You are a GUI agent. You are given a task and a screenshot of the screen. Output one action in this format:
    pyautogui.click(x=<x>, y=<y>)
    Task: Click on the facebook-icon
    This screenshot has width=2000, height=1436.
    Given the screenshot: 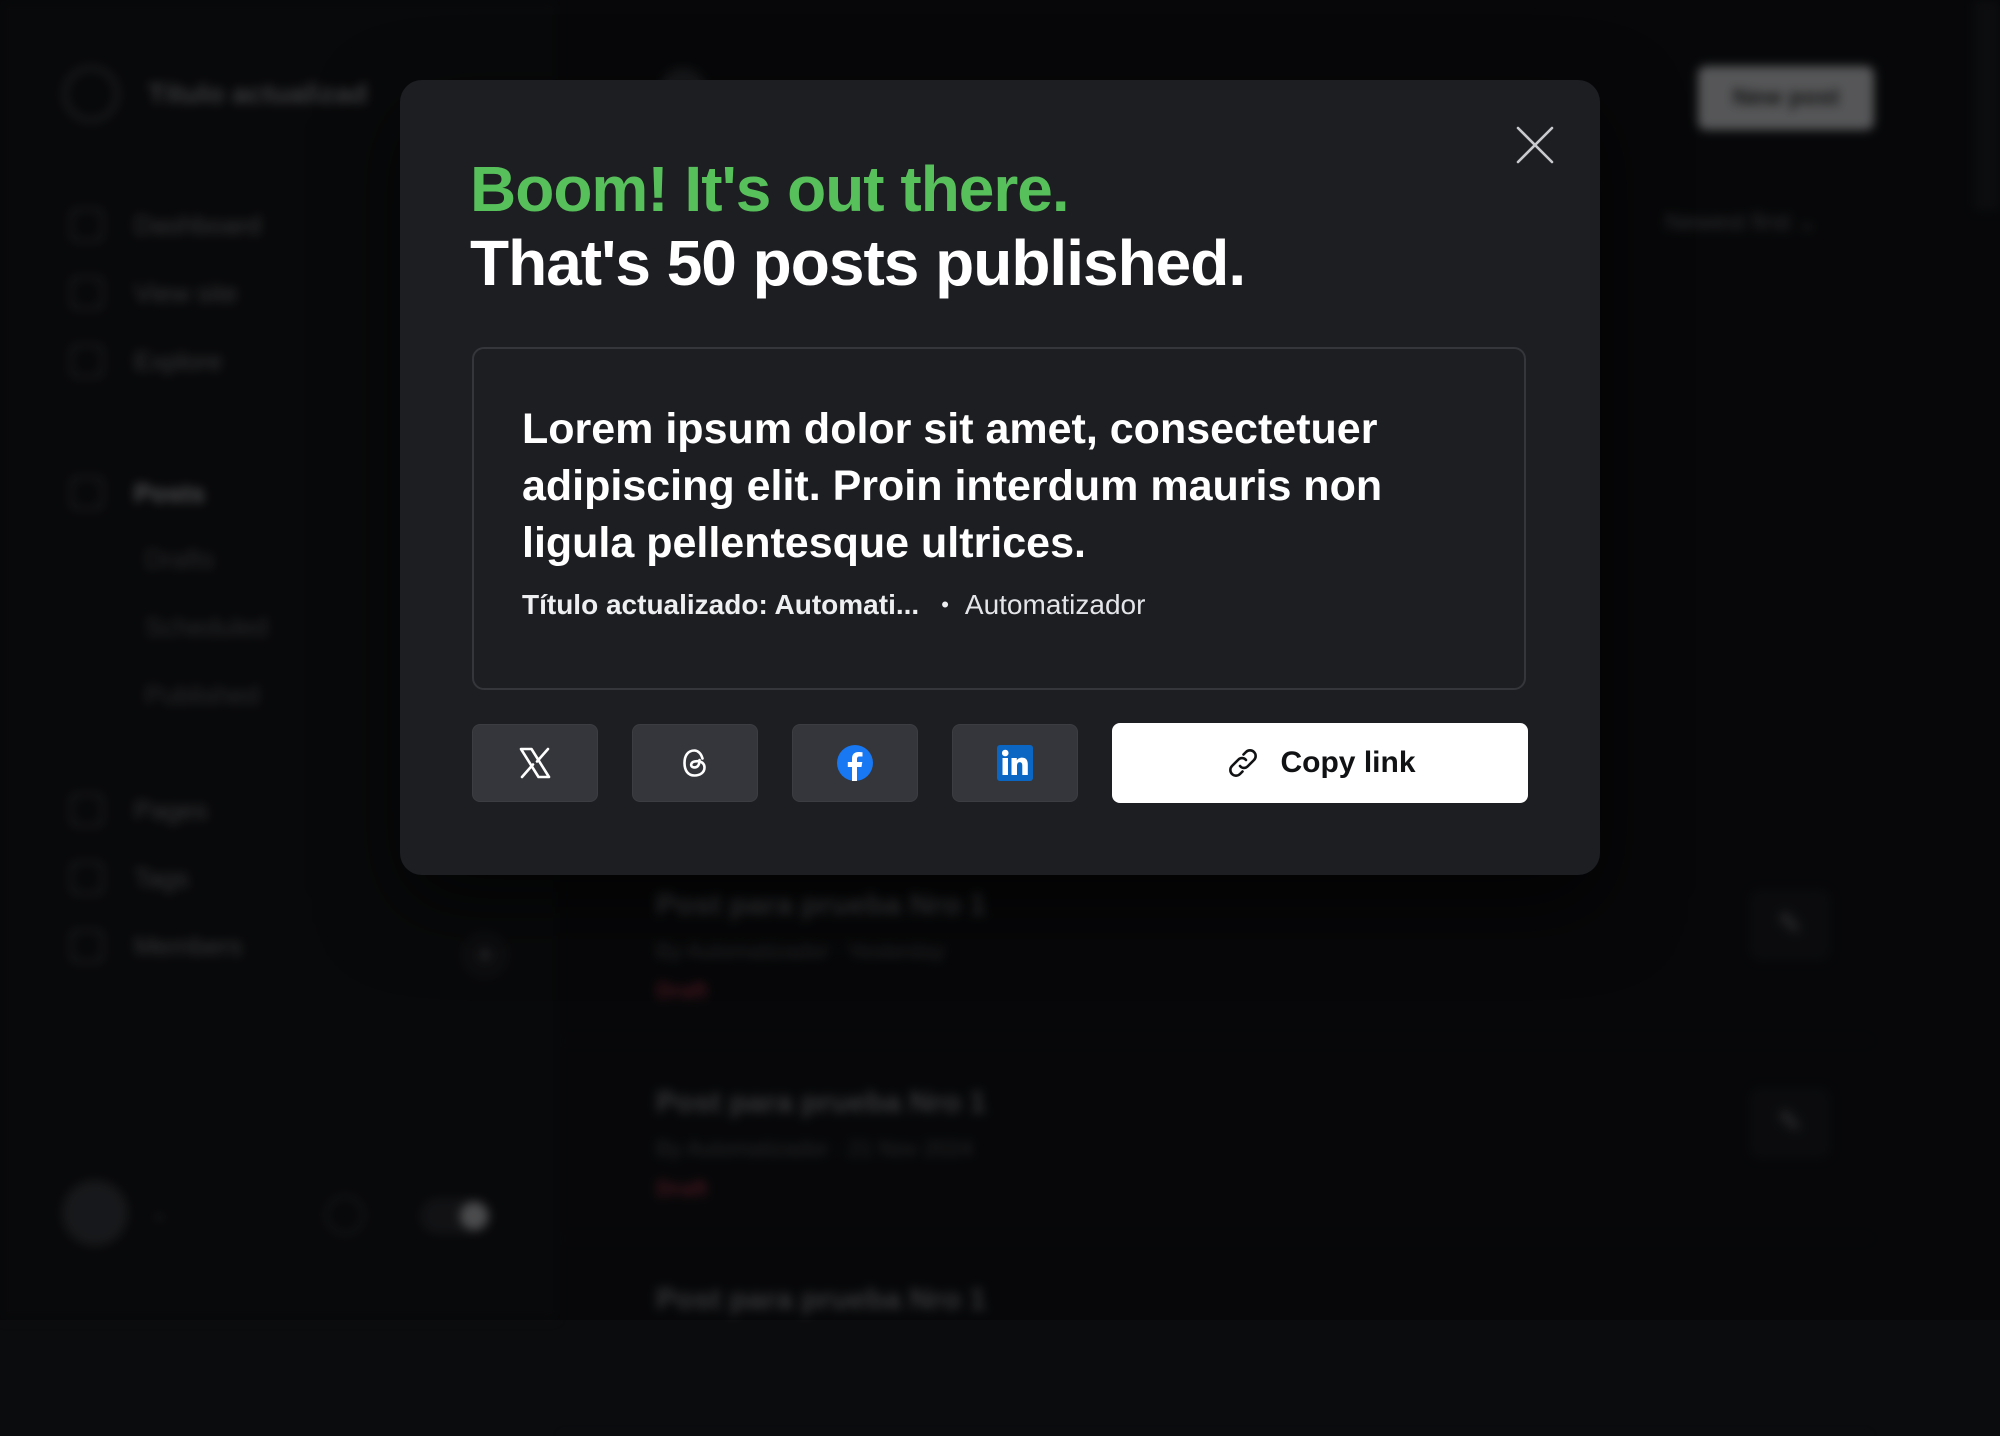 What is the action you would take?
    pyautogui.click(x=855, y=763)
    